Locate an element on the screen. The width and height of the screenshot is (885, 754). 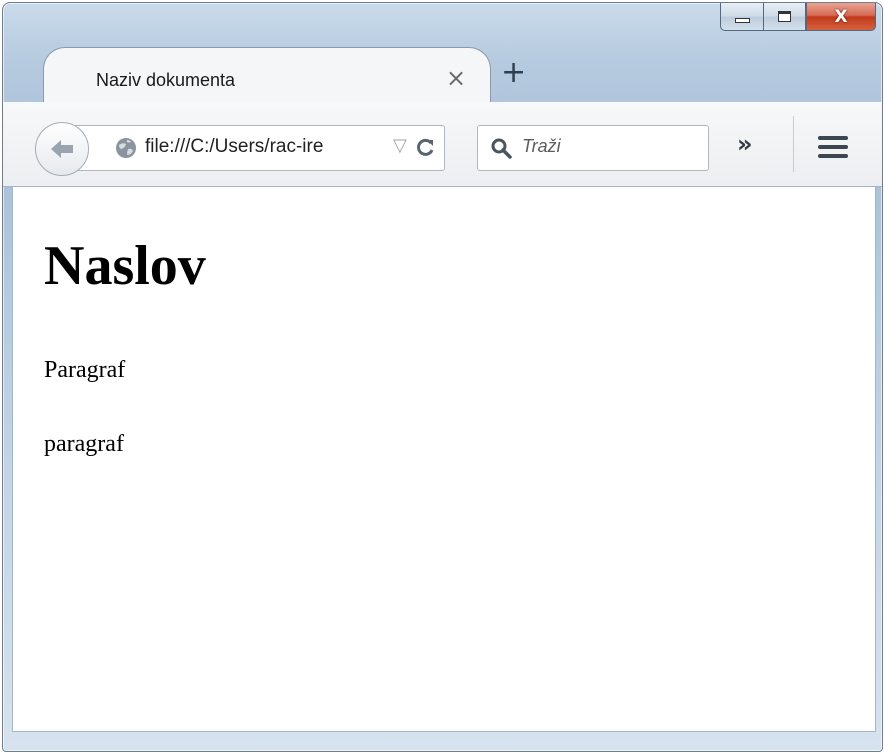
navigation-toolbar: file:///C:/Users/rac-ire ▽ » is located at coordinates (442, 144).